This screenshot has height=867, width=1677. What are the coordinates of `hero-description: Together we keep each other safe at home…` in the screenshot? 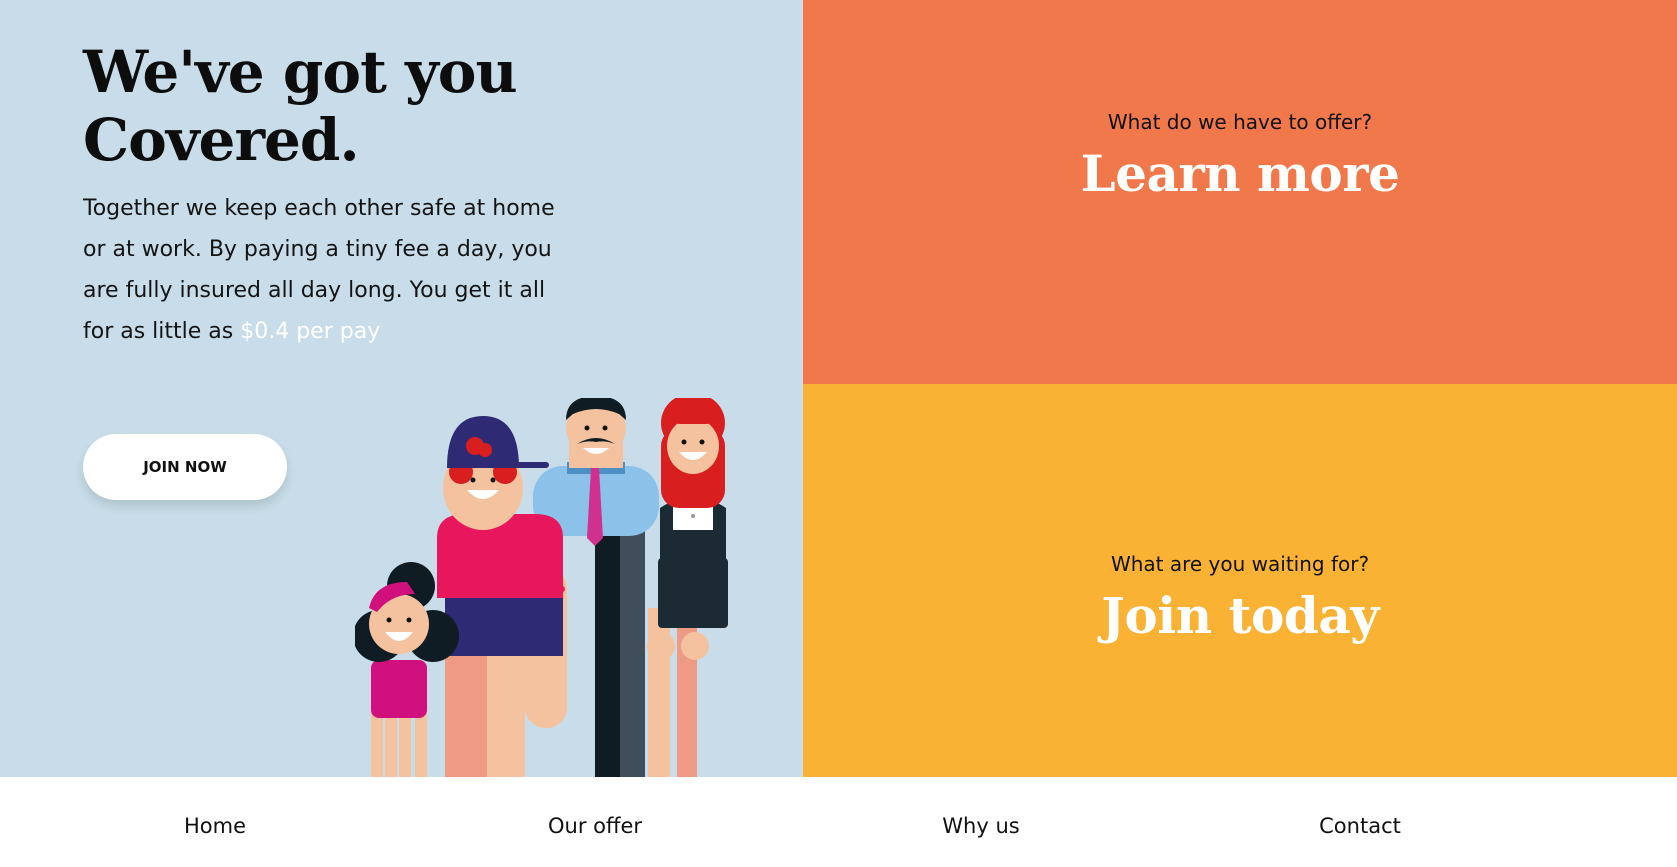 It's located at (323, 270).